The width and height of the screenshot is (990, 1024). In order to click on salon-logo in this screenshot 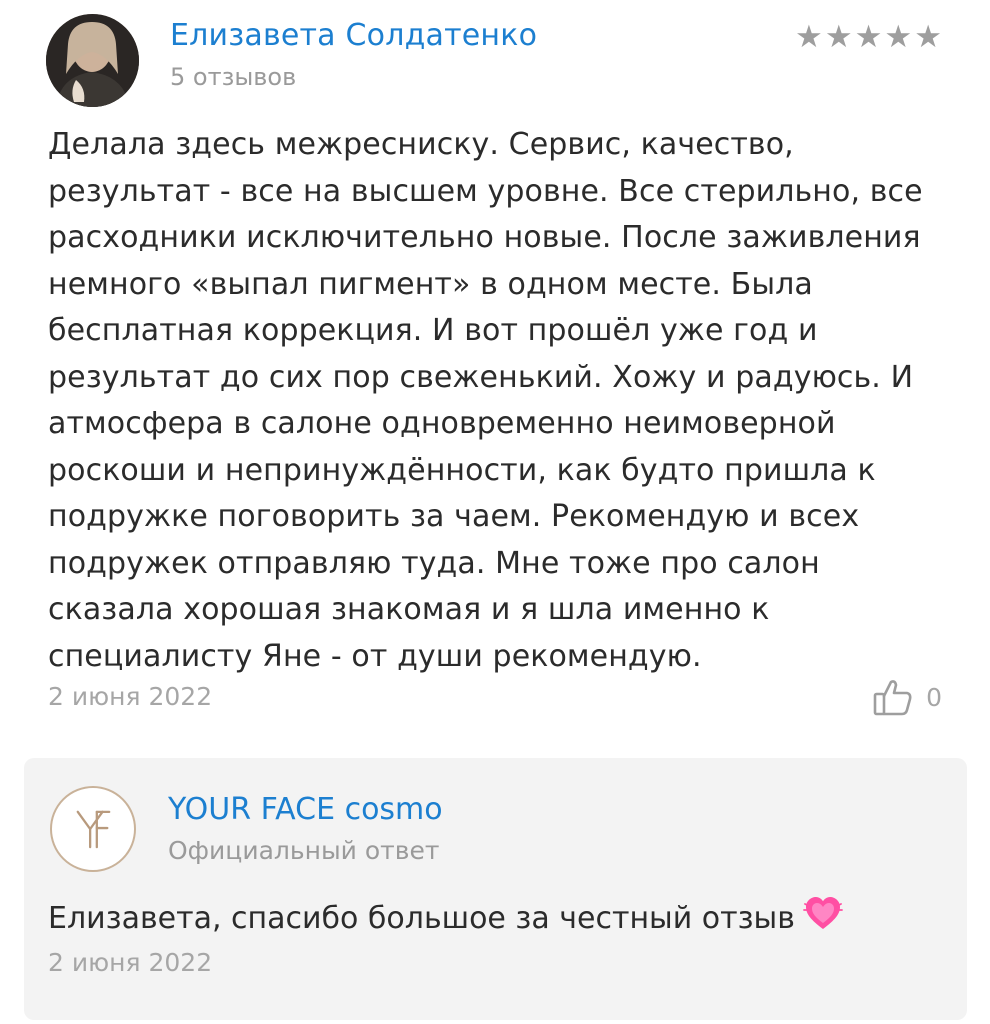, I will do `click(93, 829)`.